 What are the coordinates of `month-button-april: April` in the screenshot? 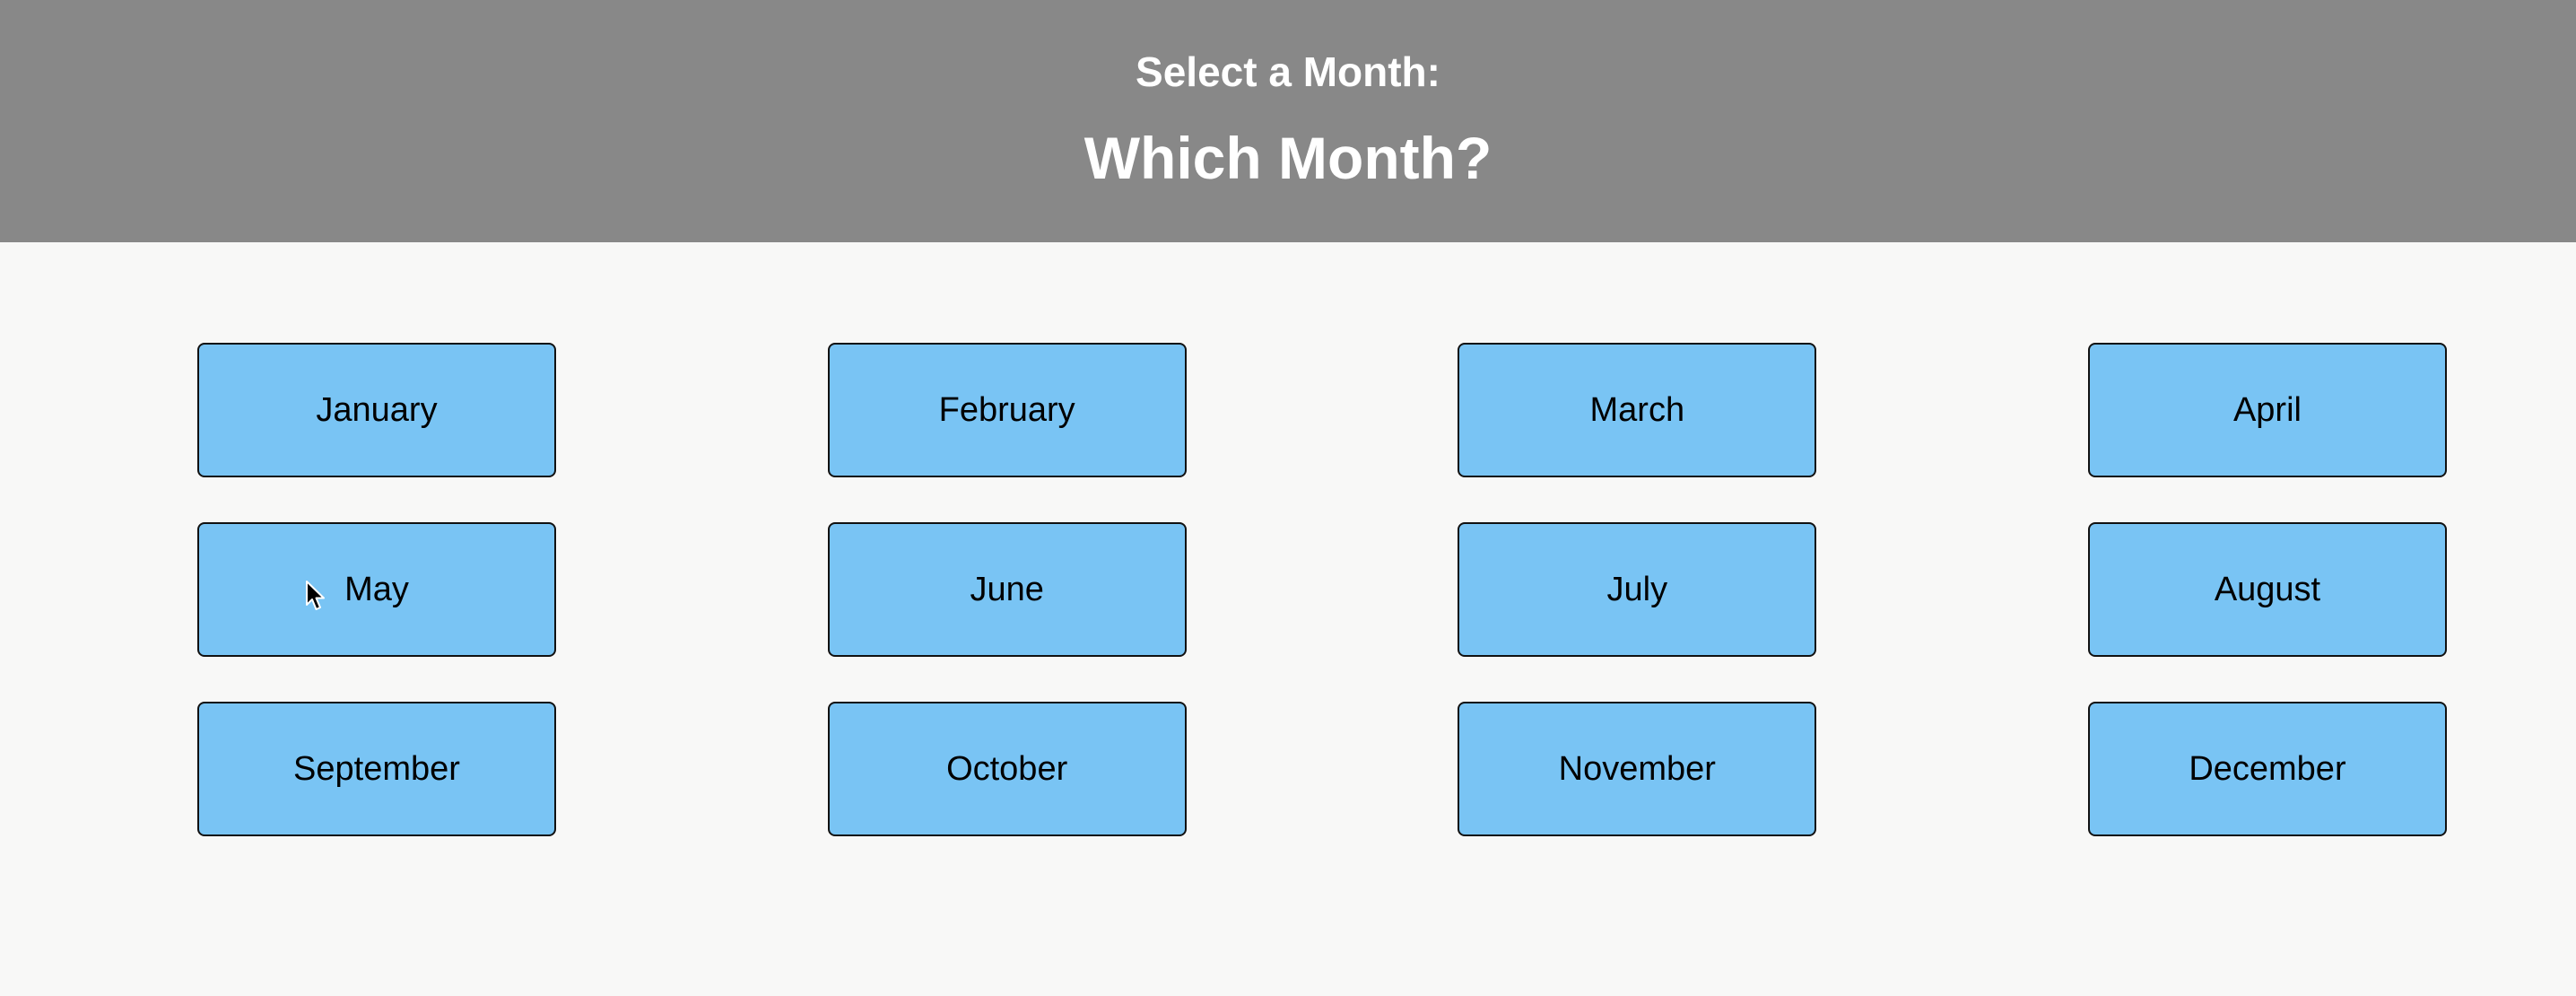 It's located at (2267, 410).